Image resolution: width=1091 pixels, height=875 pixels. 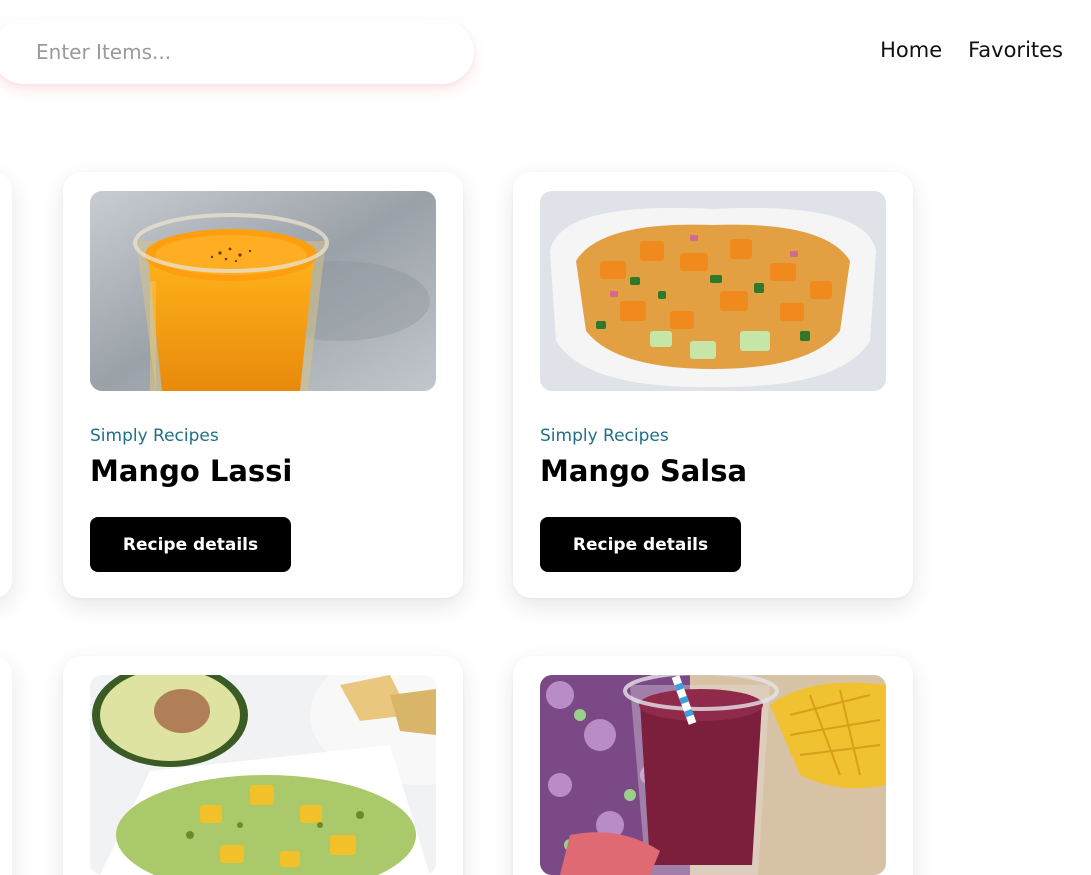 I want to click on search-input, so click(x=237, y=52).